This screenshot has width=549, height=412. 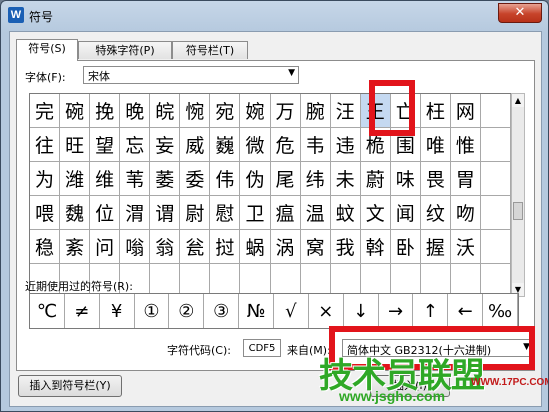 What do you see at coordinates (45, 111) in the screenshot?
I see `symbol-cell: 完` at bounding box center [45, 111].